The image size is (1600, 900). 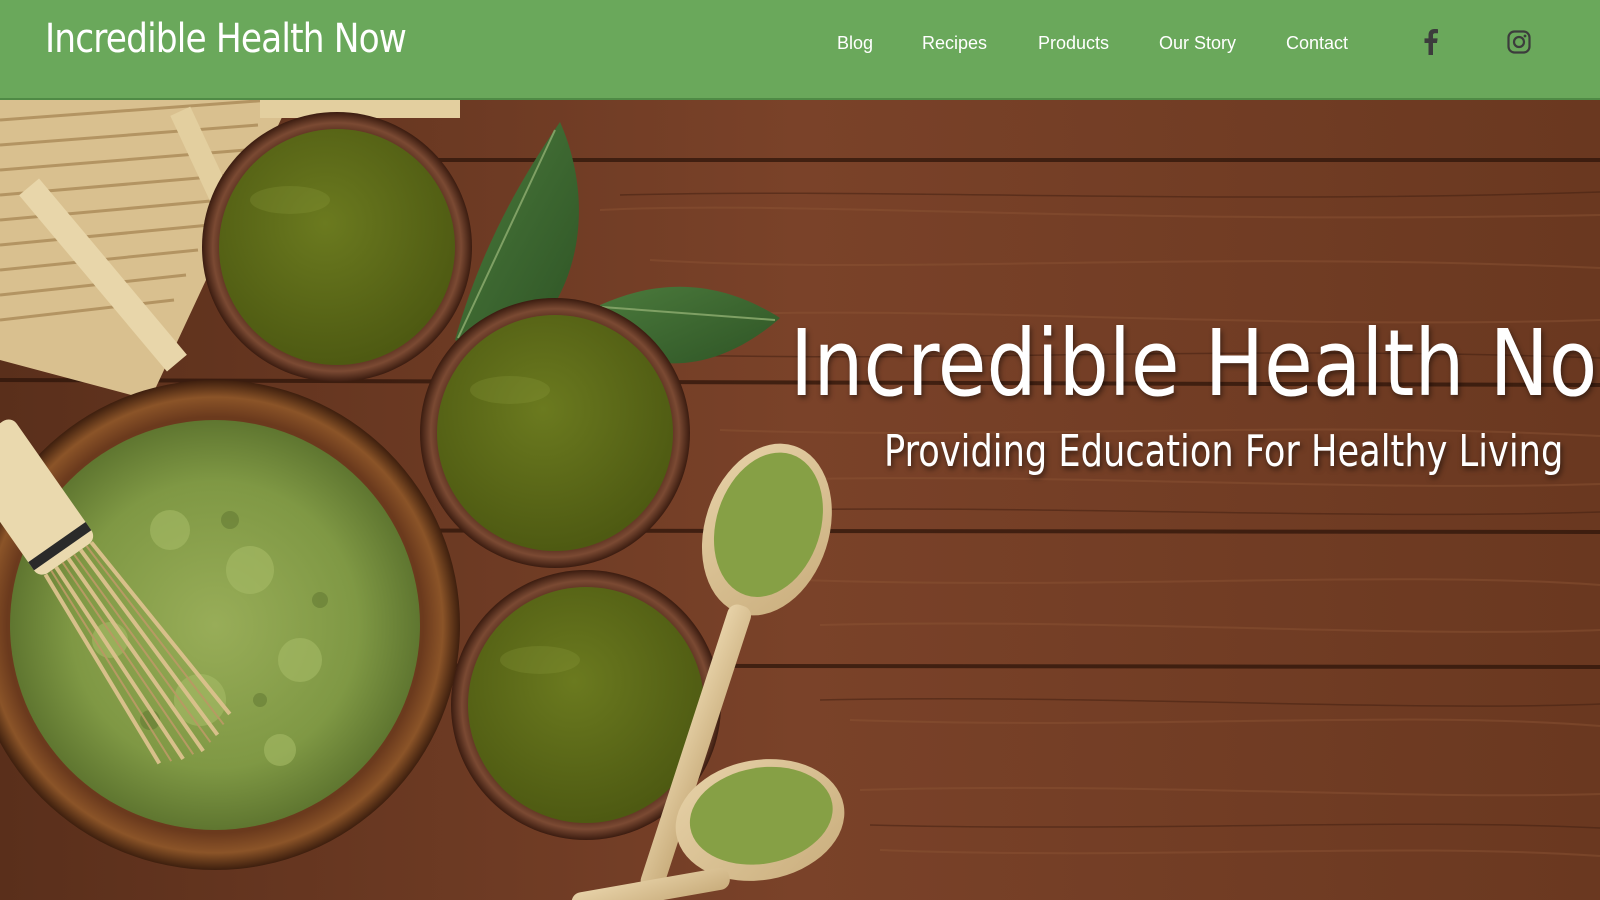 I want to click on nav-link-recipes: Recipes, so click(x=954, y=43).